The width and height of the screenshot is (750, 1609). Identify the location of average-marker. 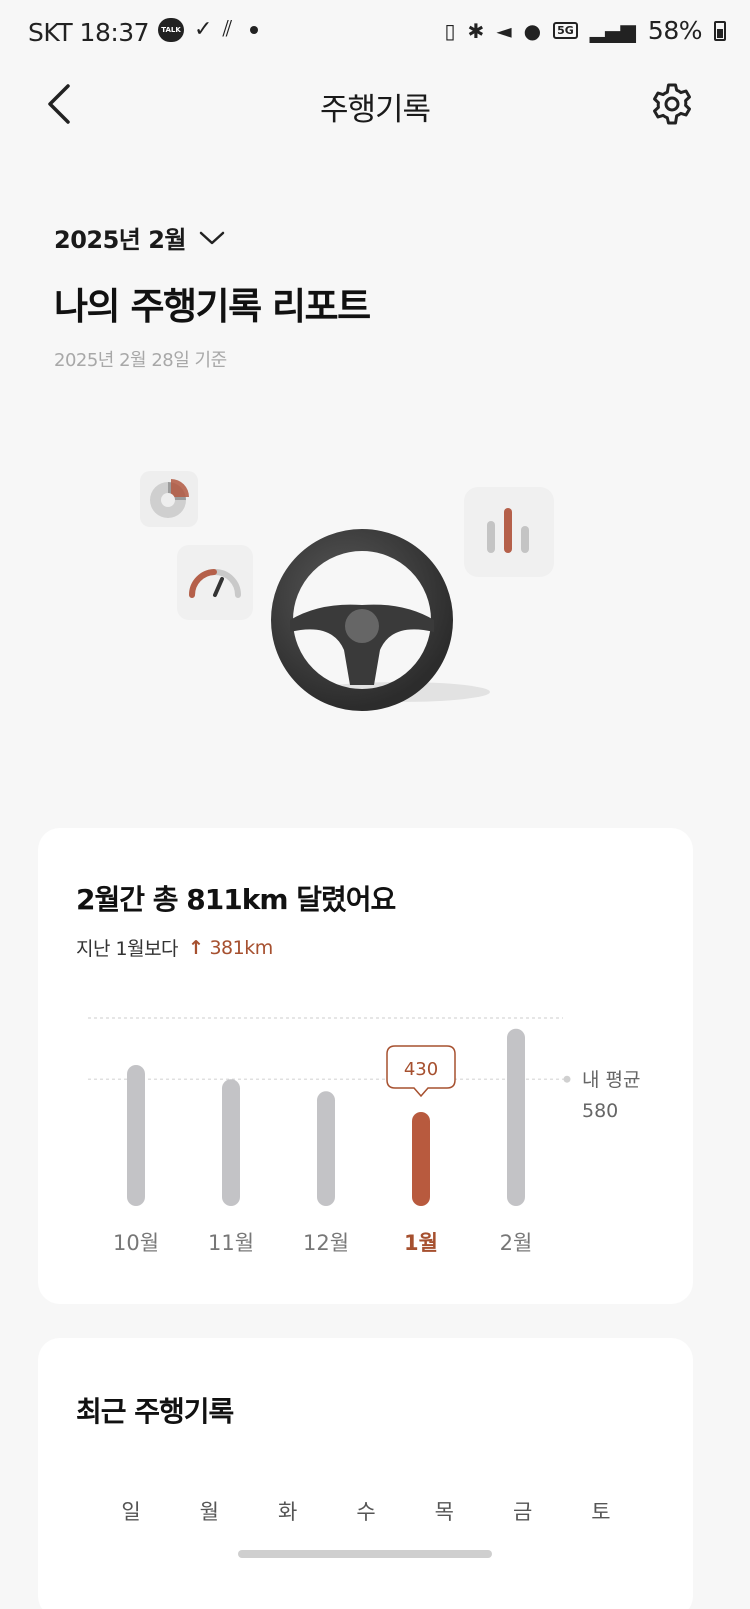
(567, 1079).